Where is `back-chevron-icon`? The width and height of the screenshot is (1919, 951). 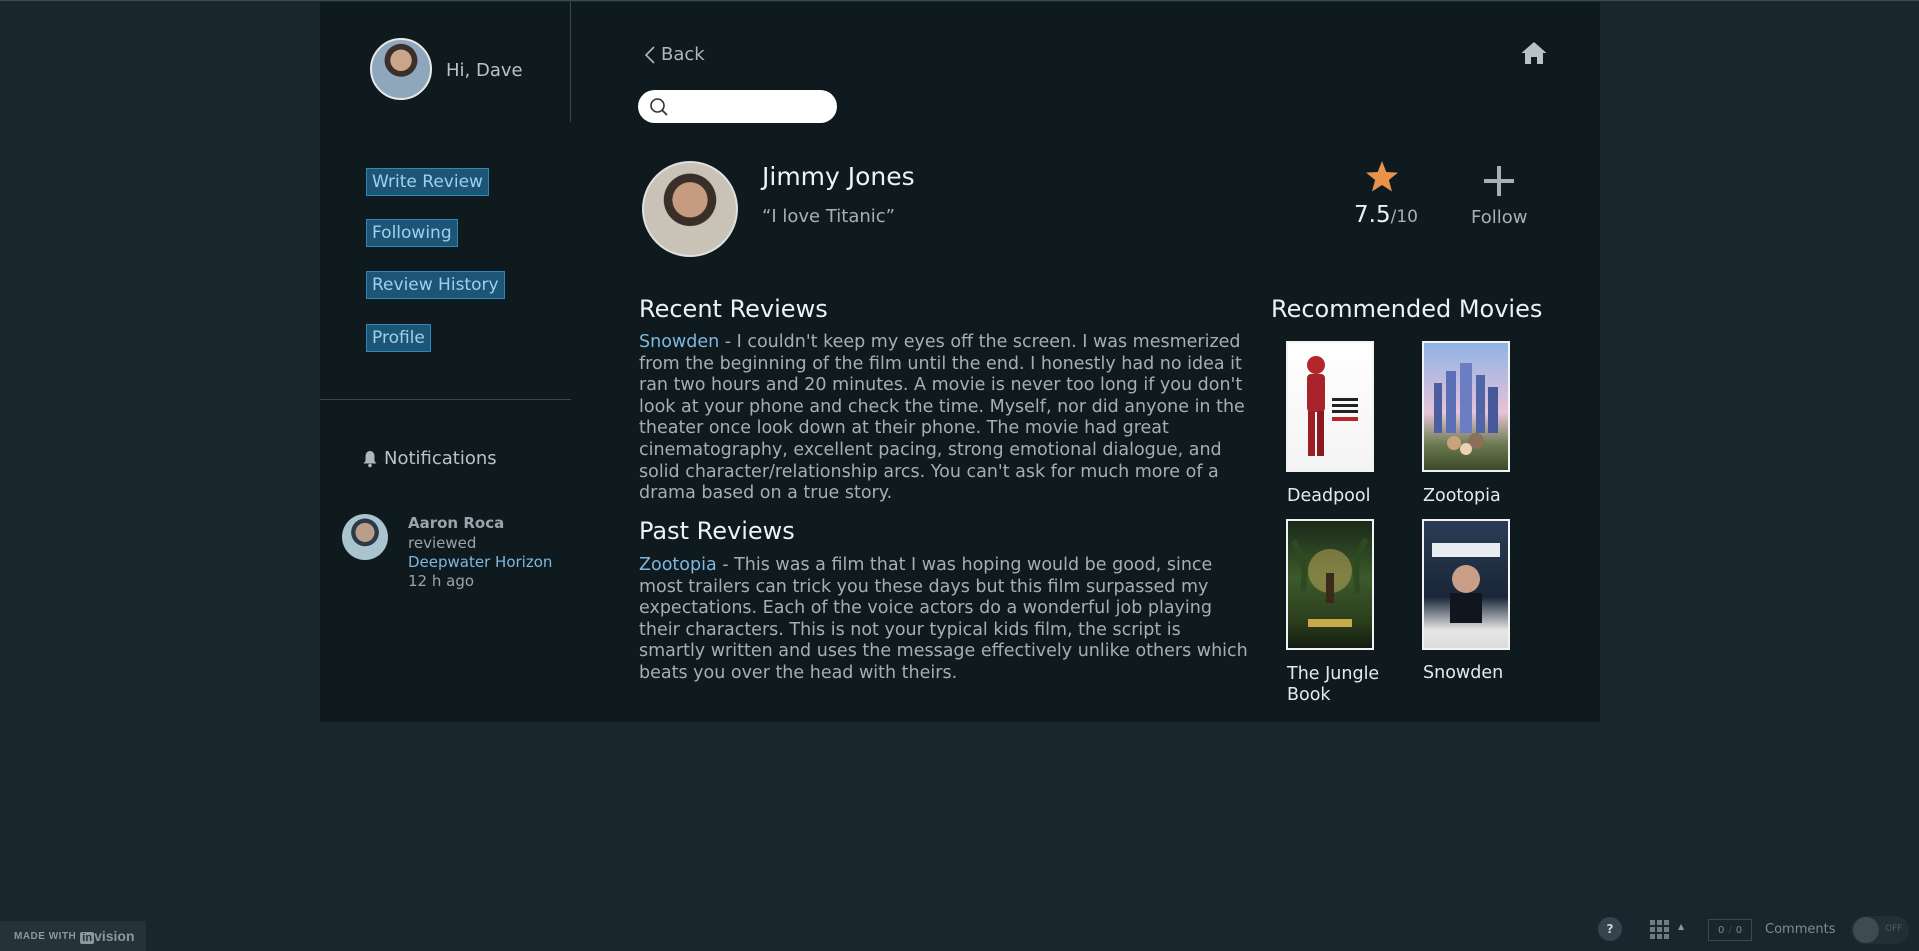 back-chevron-icon is located at coordinates (649, 54).